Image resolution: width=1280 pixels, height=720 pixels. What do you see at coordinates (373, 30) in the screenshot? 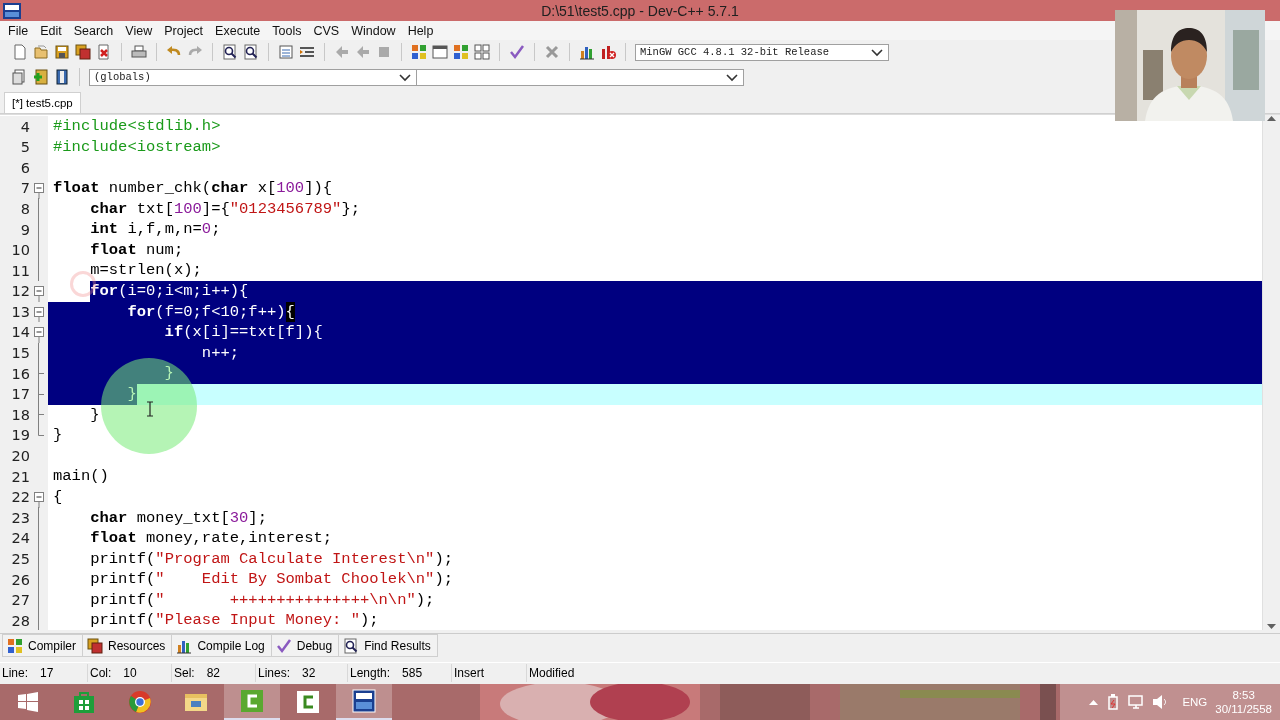
I see `menu-item: Window` at bounding box center [373, 30].